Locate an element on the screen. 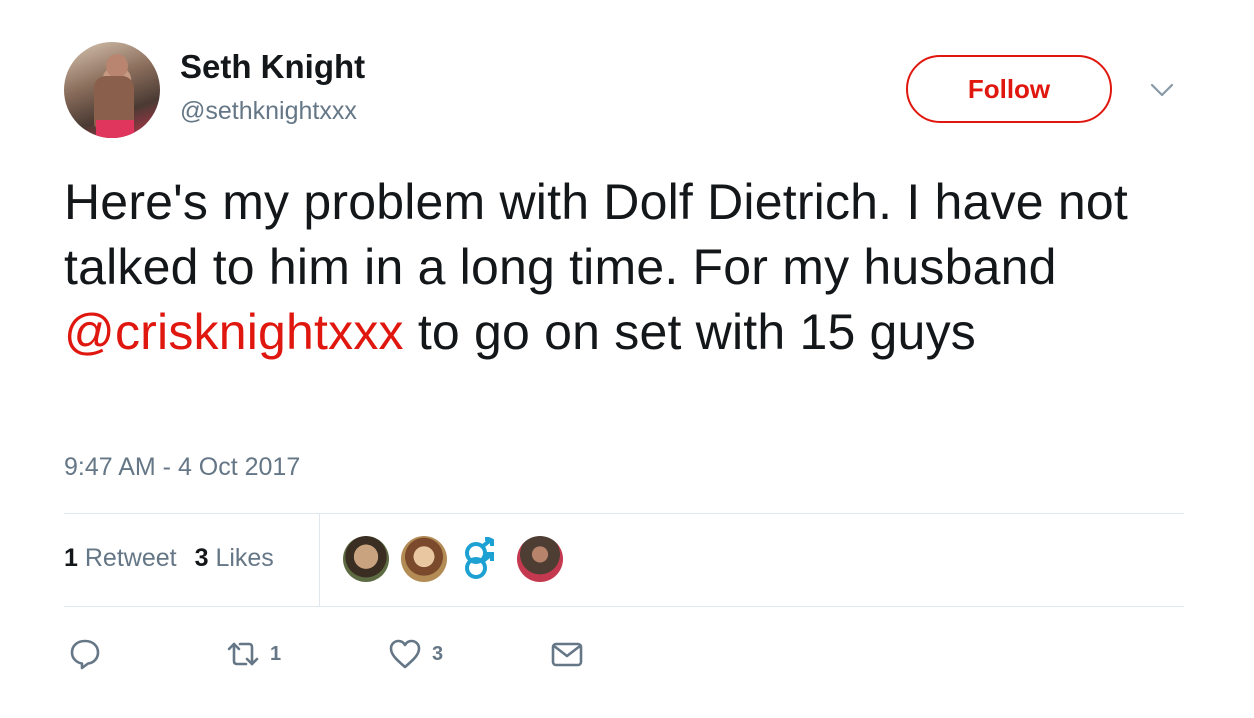 This screenshot has height=718, width=1254. likes-count: 3 is located at coordinates (201, 558).